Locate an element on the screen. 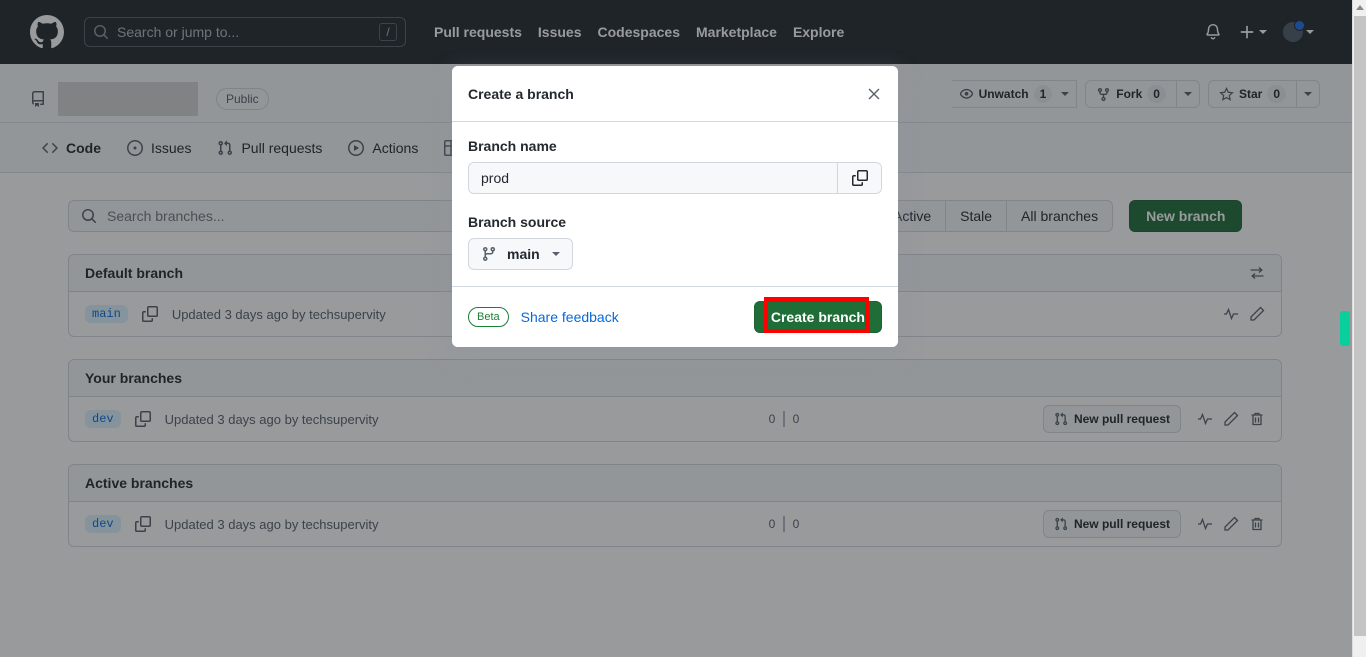 Image resolution: width=1366 pixels, height=657 pixels. star-dropdown-button is located at coordinates (1308, 94).